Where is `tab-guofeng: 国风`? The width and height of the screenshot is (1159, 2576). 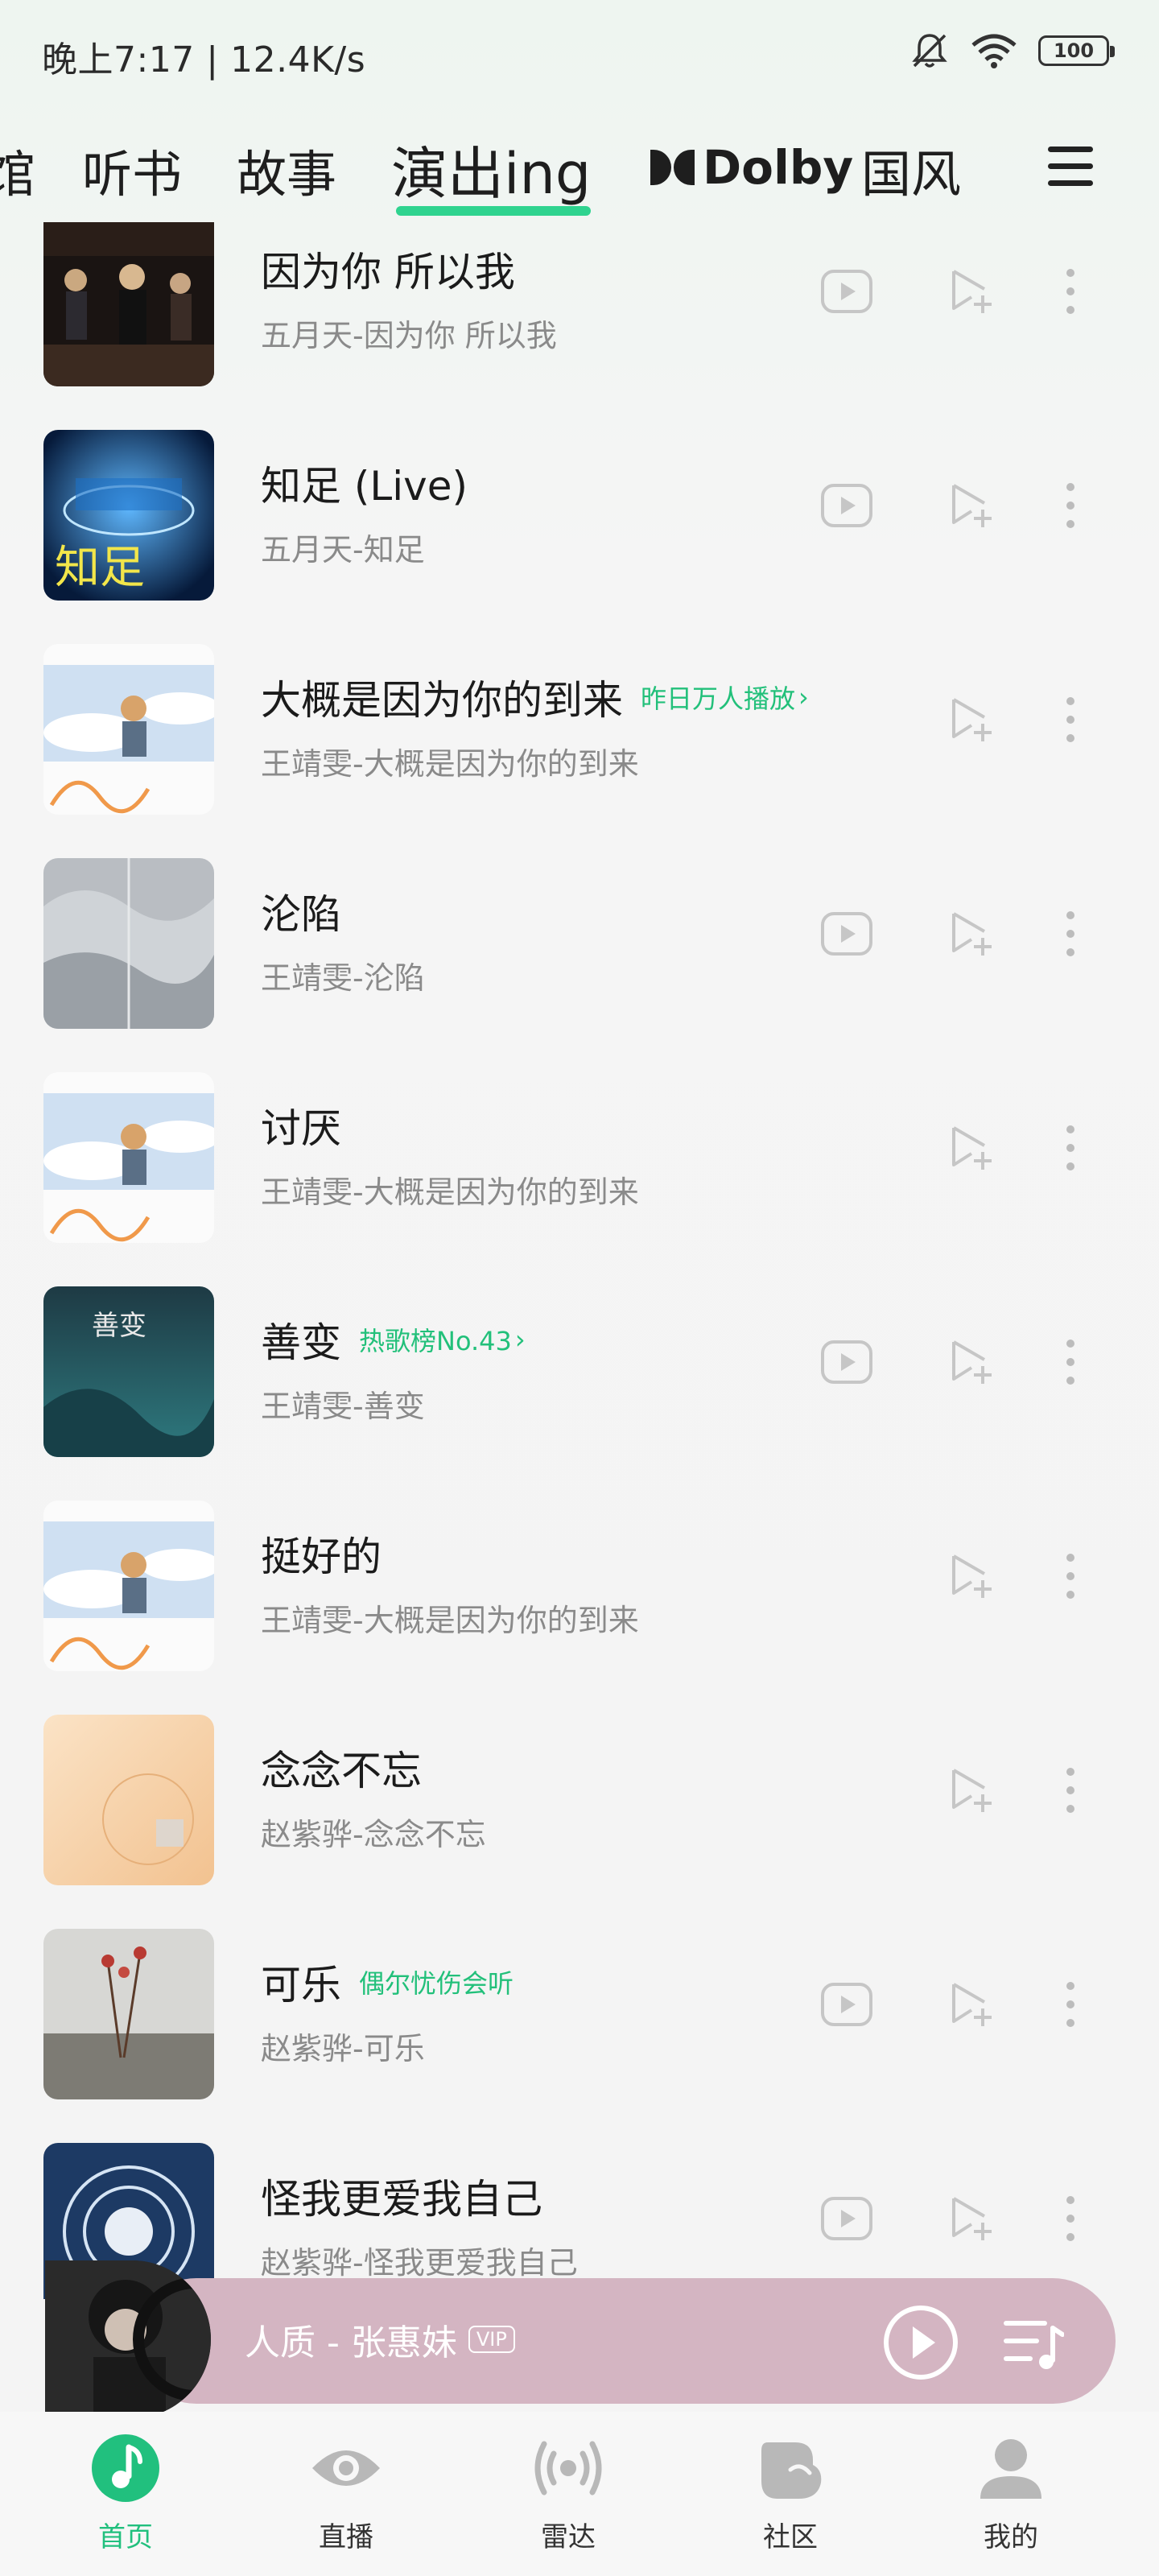
tab-guofeng: 国风 is located at coordinates (911, 170).